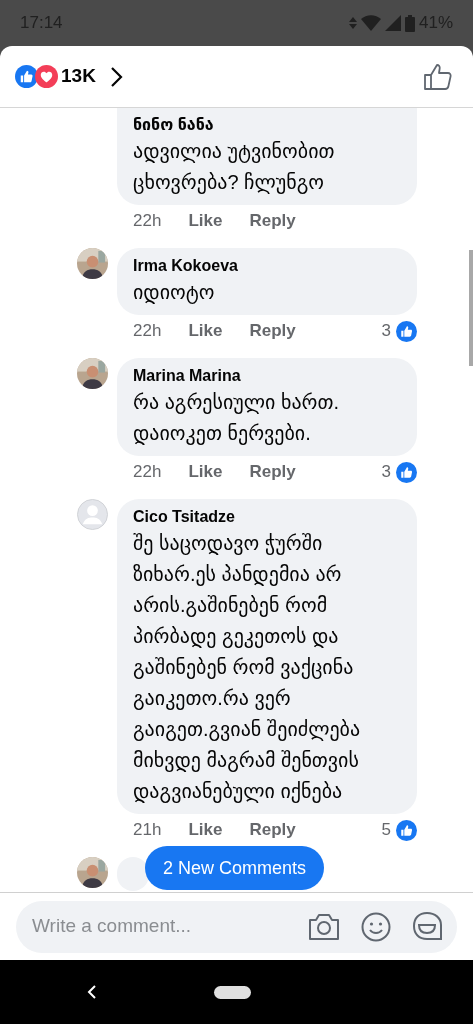 Image resolution: width=473 pixels, height=1024 pixels. I want to click on author-name: Irma Kokoeva, so click(267, 266).